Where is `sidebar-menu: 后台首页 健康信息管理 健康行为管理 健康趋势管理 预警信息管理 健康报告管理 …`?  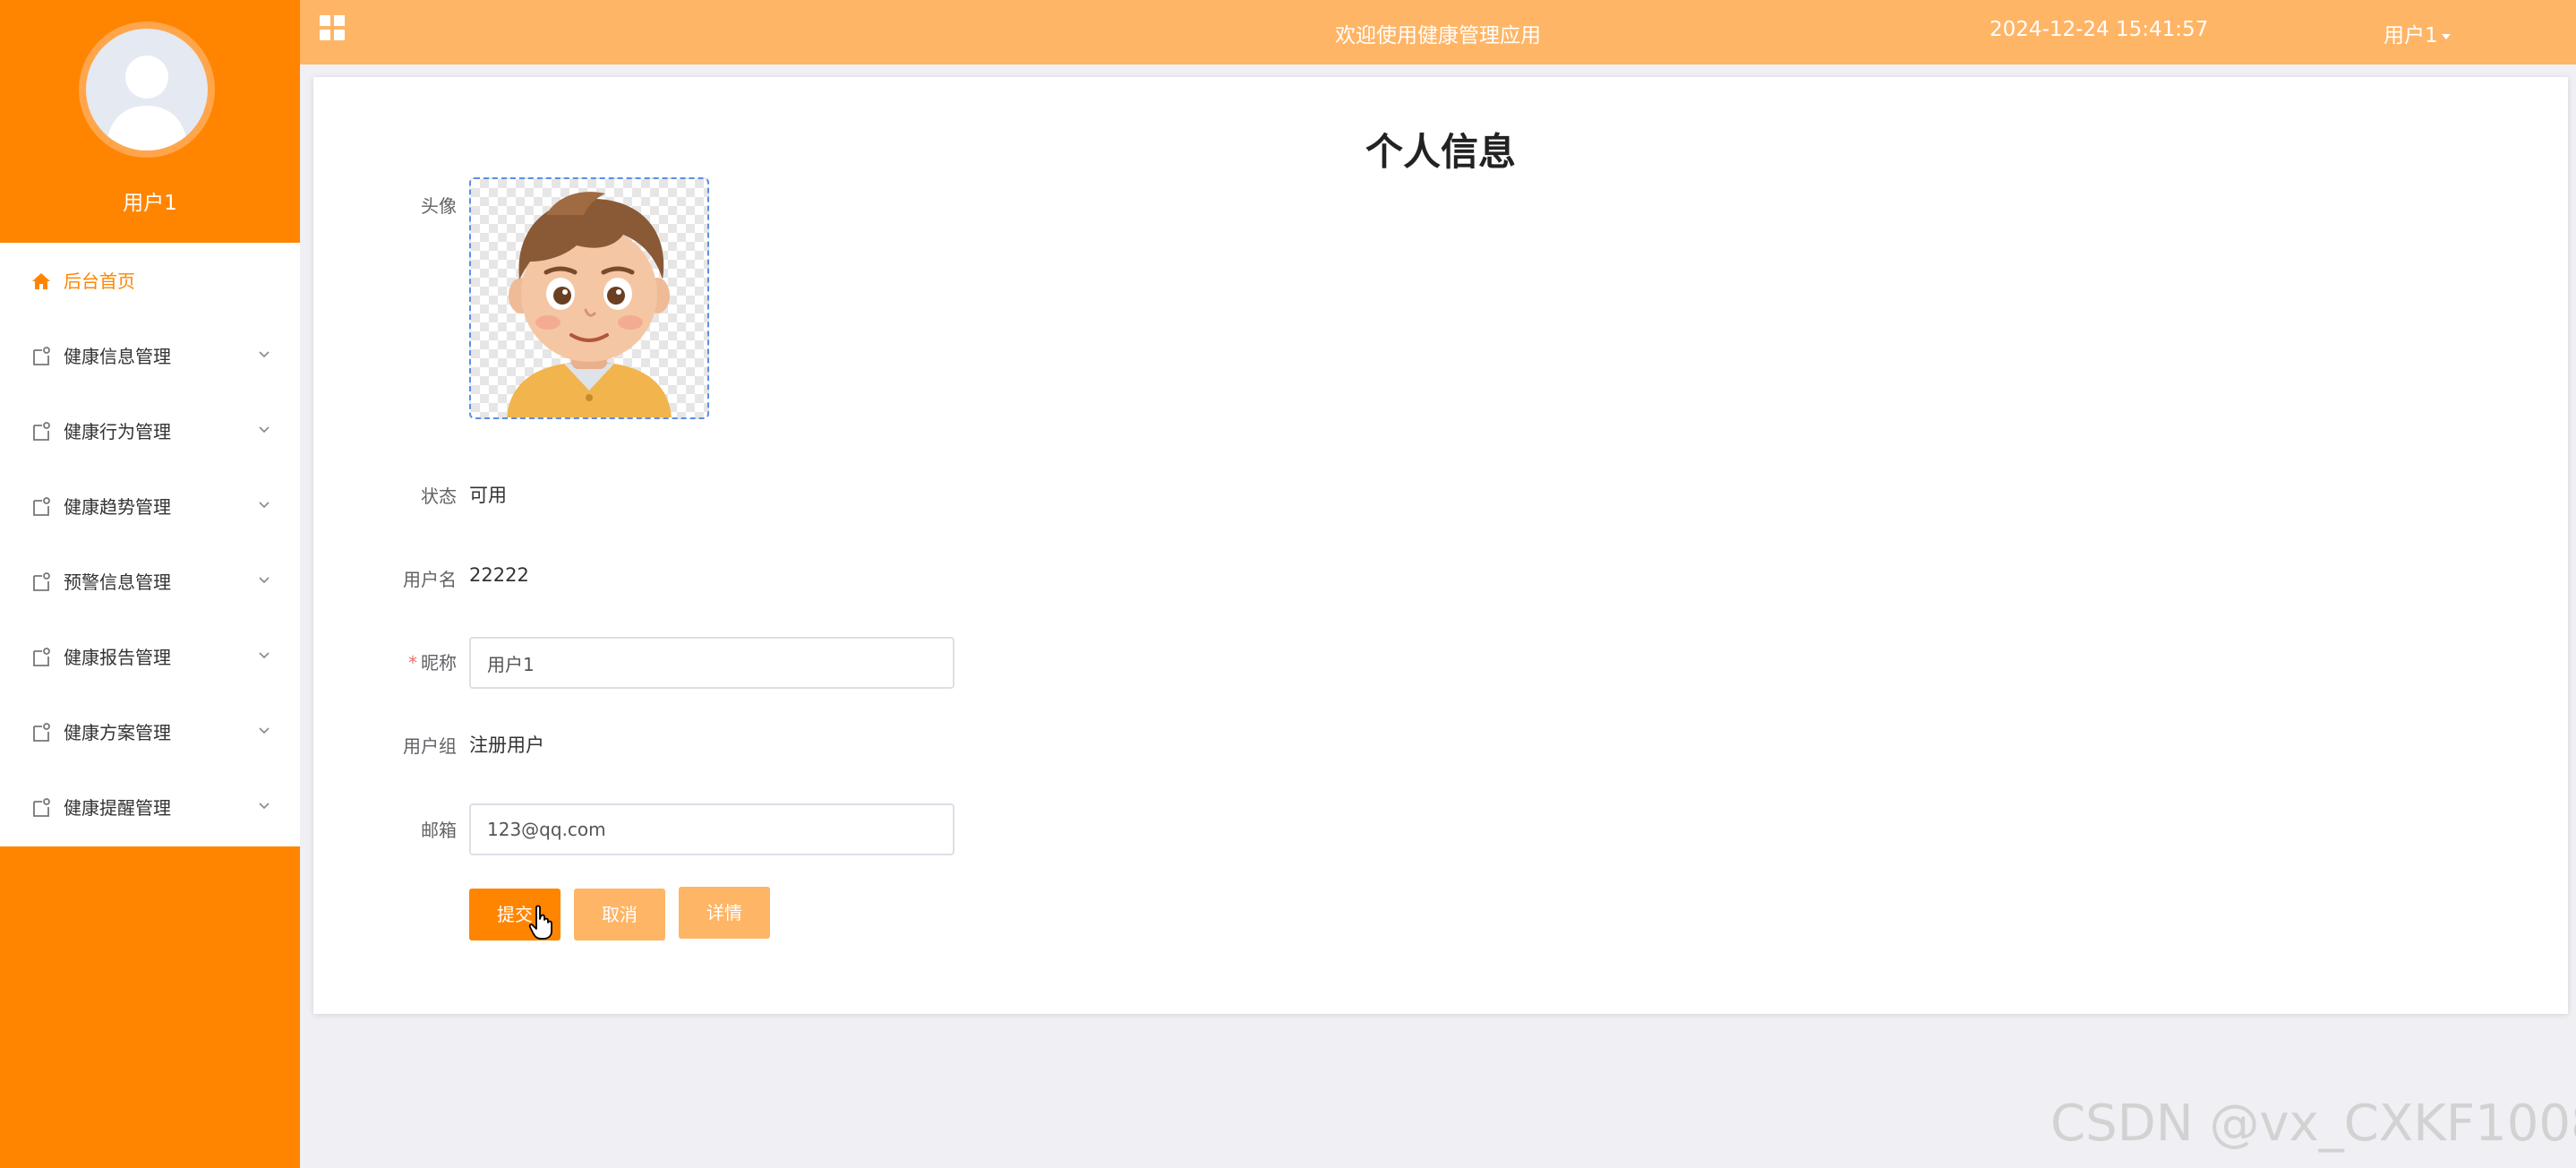 sidebar-menu: 后台首页 健康信息管理 健康行为管理 健康趋势管理 预警信息管理 健康报告管理 … is located at coordinates (150, 544).